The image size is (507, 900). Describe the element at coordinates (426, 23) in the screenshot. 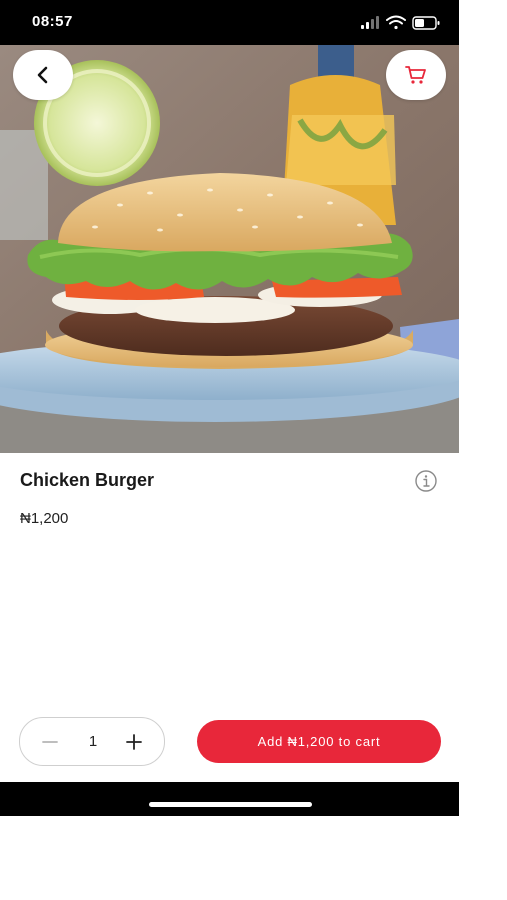

I see `battery-icon` at that location.